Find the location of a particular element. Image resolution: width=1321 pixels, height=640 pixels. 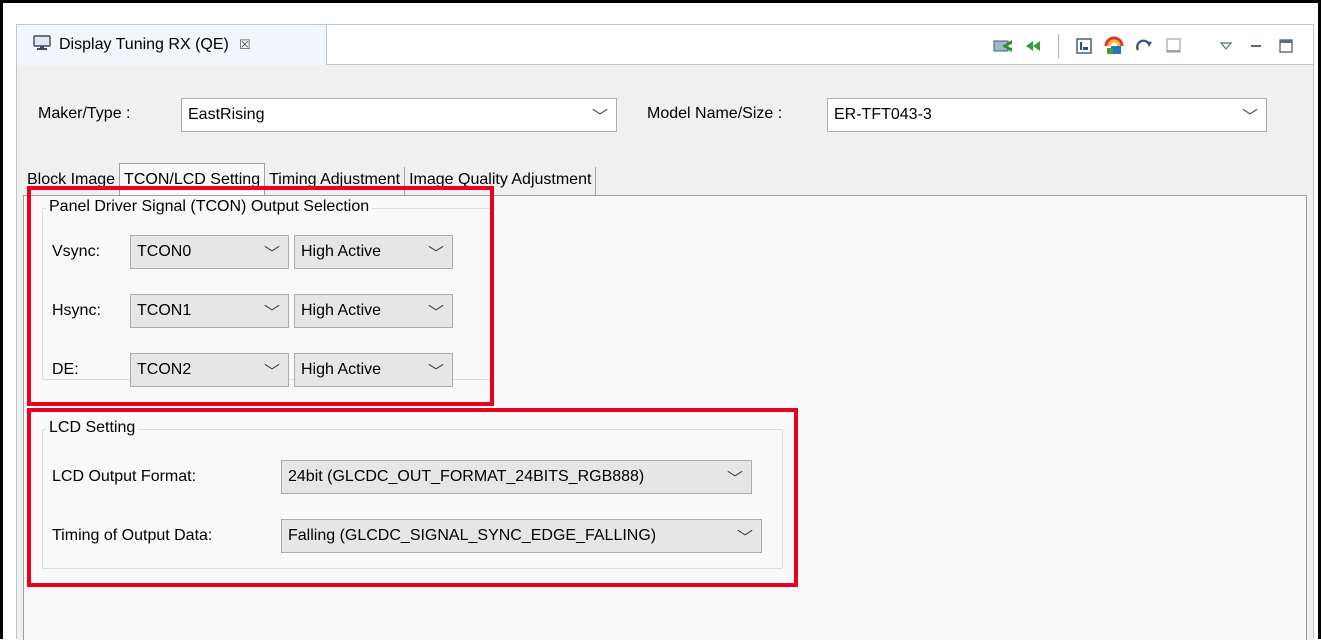

model-name-select: ER-TFT043-3 ﹀ is located at coordinates (1047, 115).